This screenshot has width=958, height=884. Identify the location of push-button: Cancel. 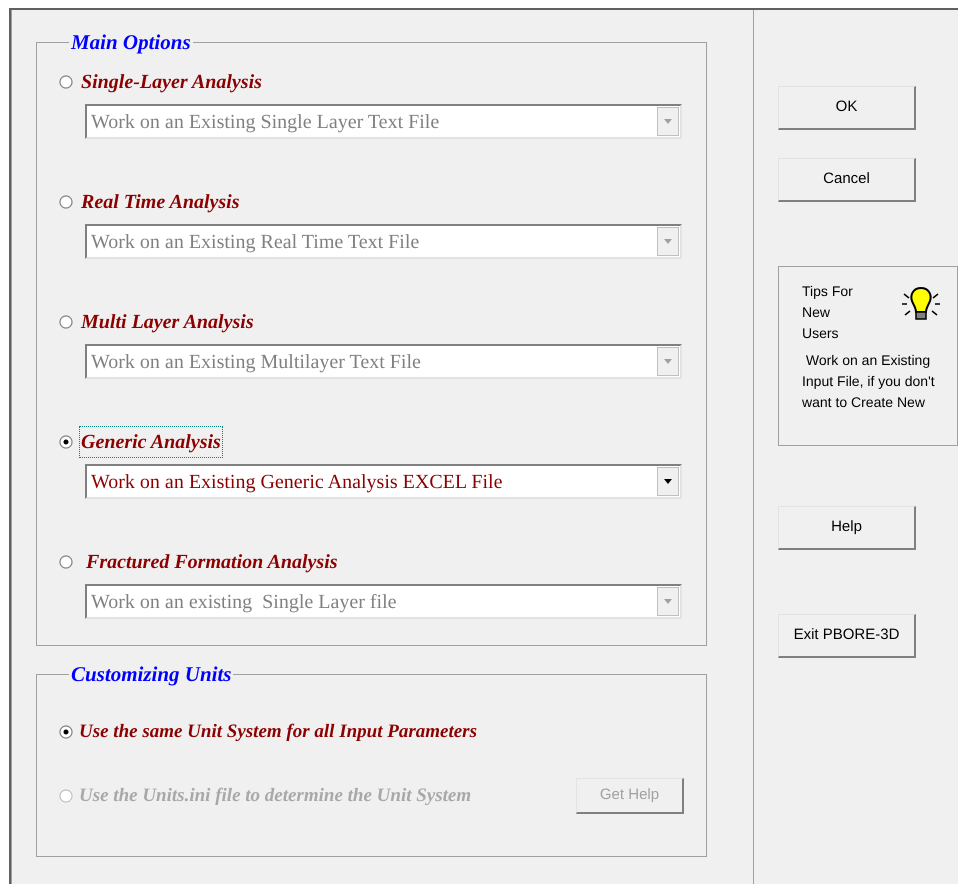
(847, 180).